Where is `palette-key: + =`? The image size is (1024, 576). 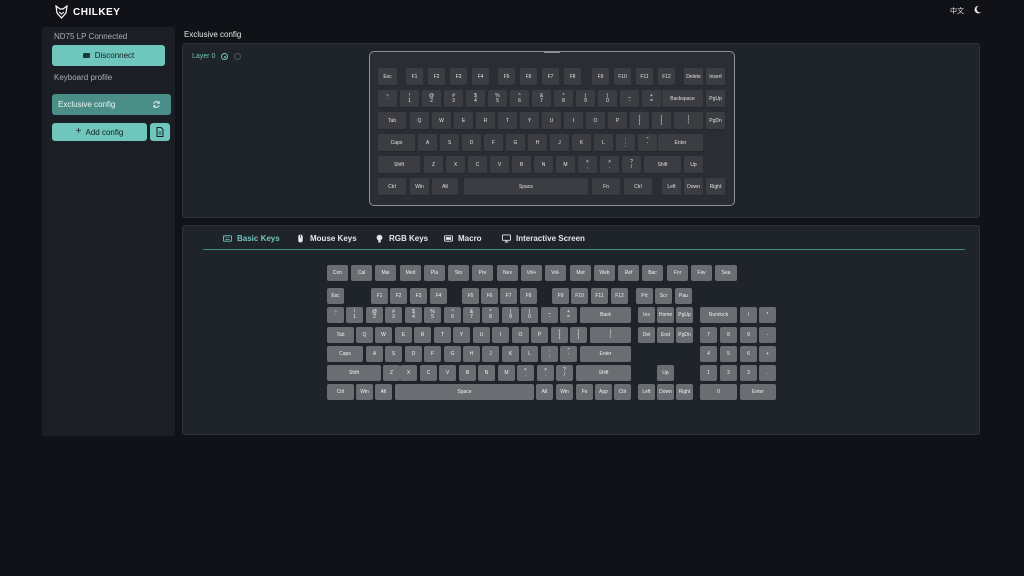
palette-key: + = is located at coordinates (568, 315).